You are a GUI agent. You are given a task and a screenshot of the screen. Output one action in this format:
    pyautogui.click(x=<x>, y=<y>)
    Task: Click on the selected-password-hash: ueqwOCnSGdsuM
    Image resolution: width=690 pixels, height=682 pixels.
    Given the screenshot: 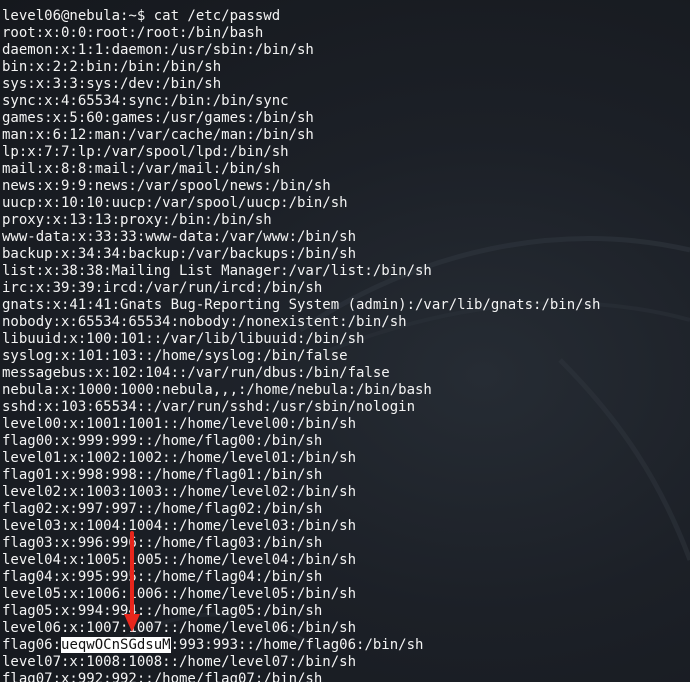 What is the action you would take?
    pyautogui.click(x=116, y=645)
    